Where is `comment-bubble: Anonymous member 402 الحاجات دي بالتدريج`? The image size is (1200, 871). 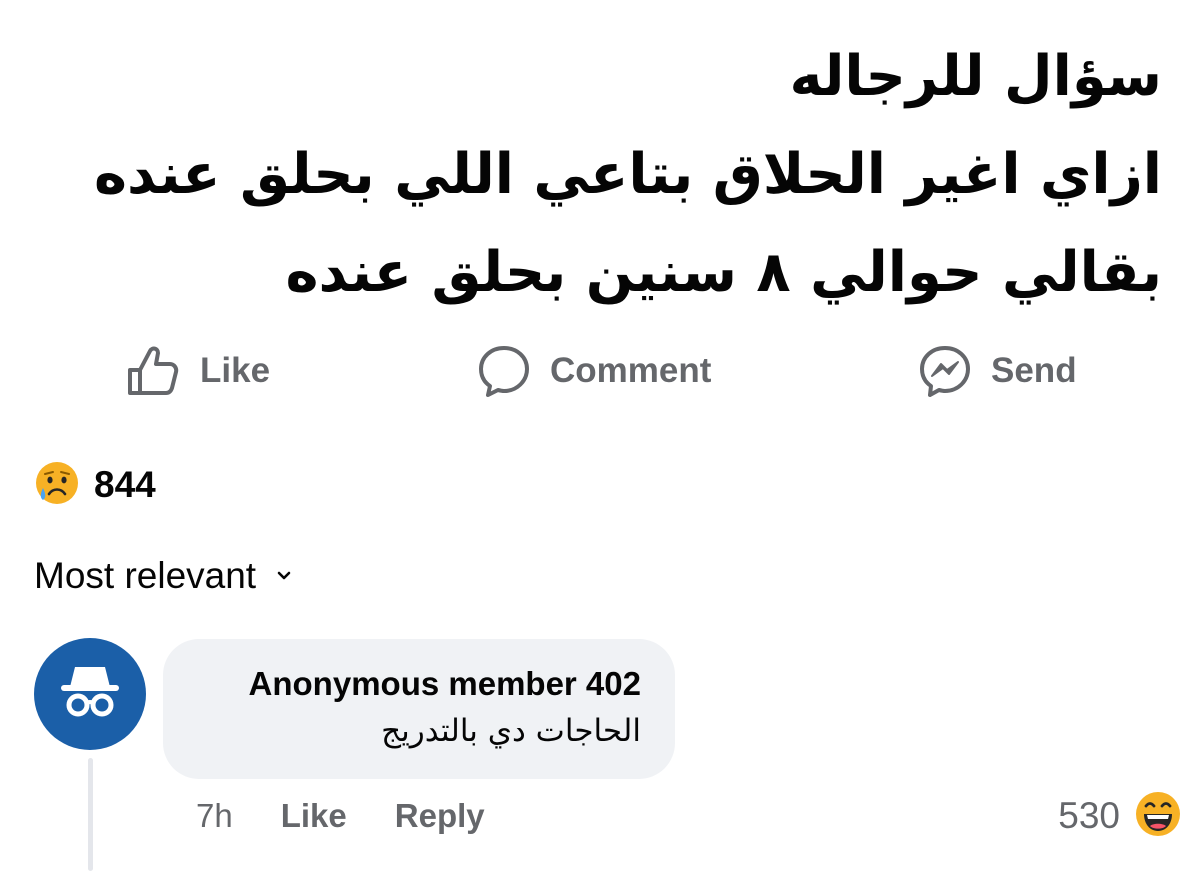 comment-bubble: Anonymous member 402 الحاجات دي بالتدريج is located at coordinates (419, 709).